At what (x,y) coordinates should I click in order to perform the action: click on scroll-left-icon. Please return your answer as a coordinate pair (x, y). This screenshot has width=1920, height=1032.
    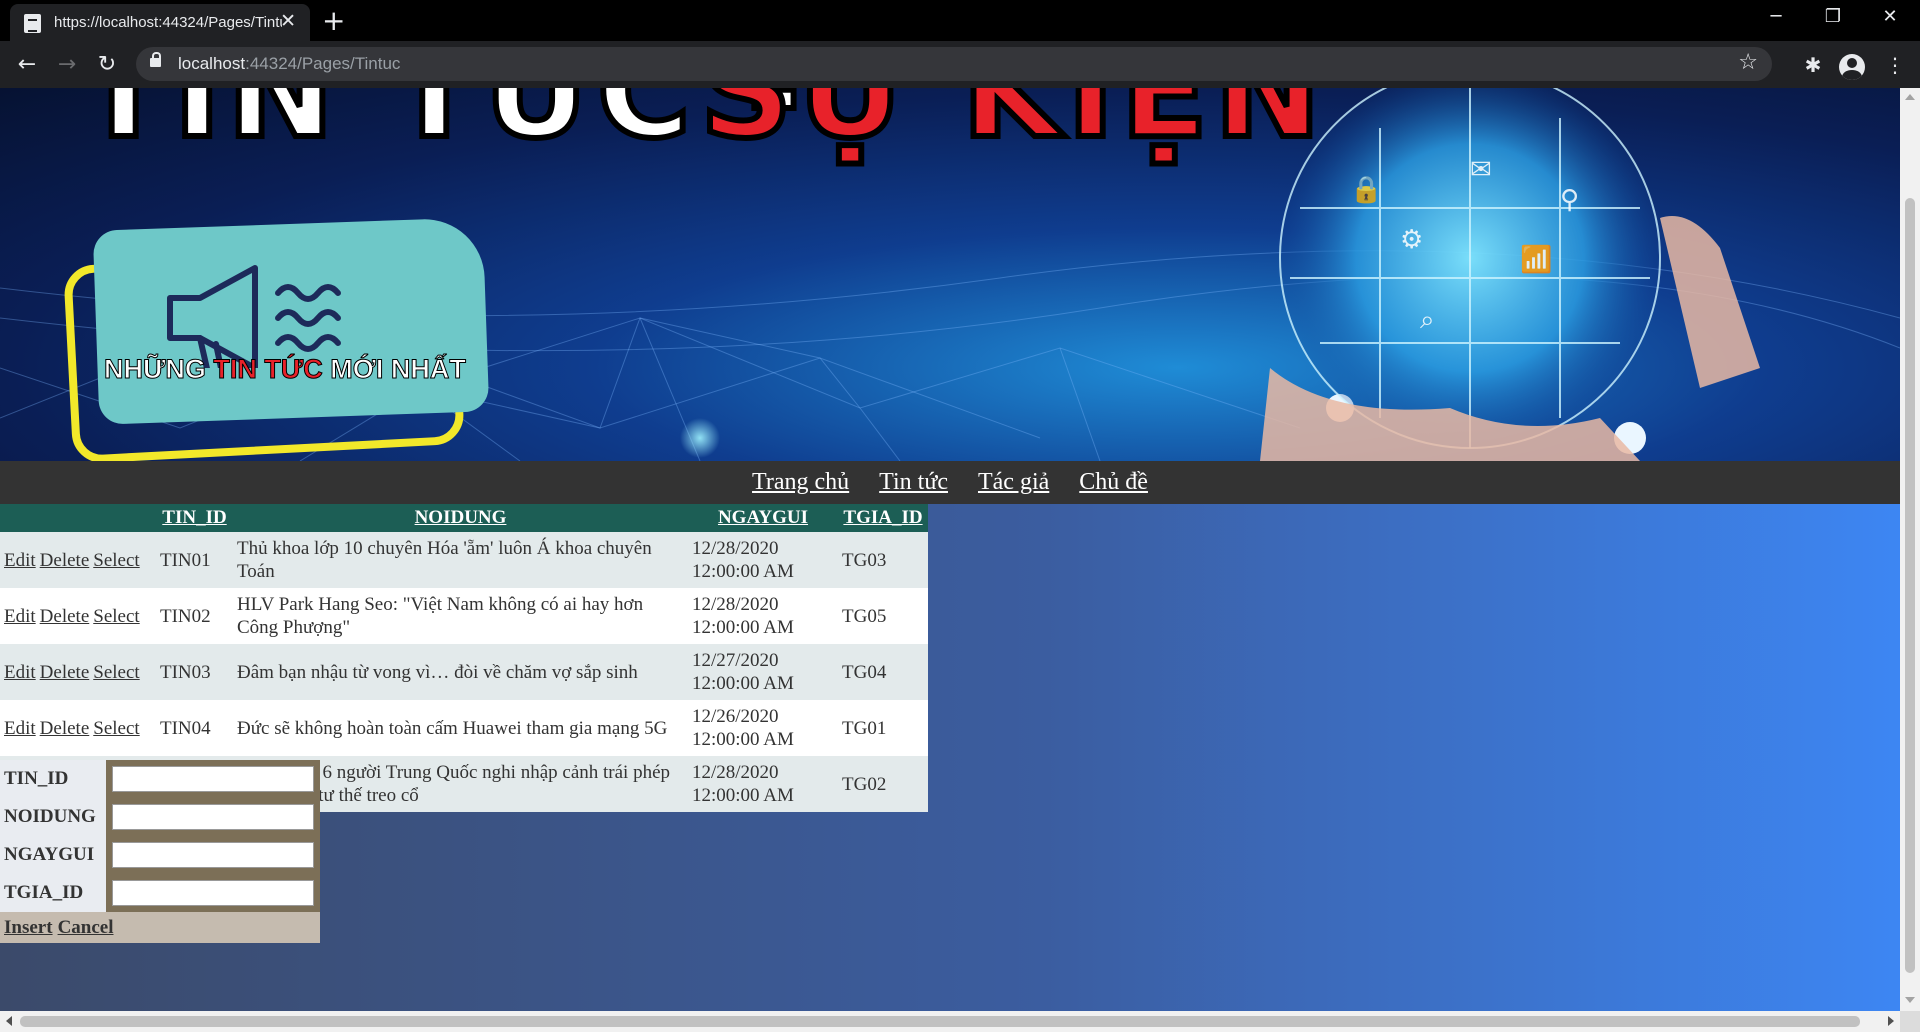
    Looking at the image, I should click on (9, 1021).